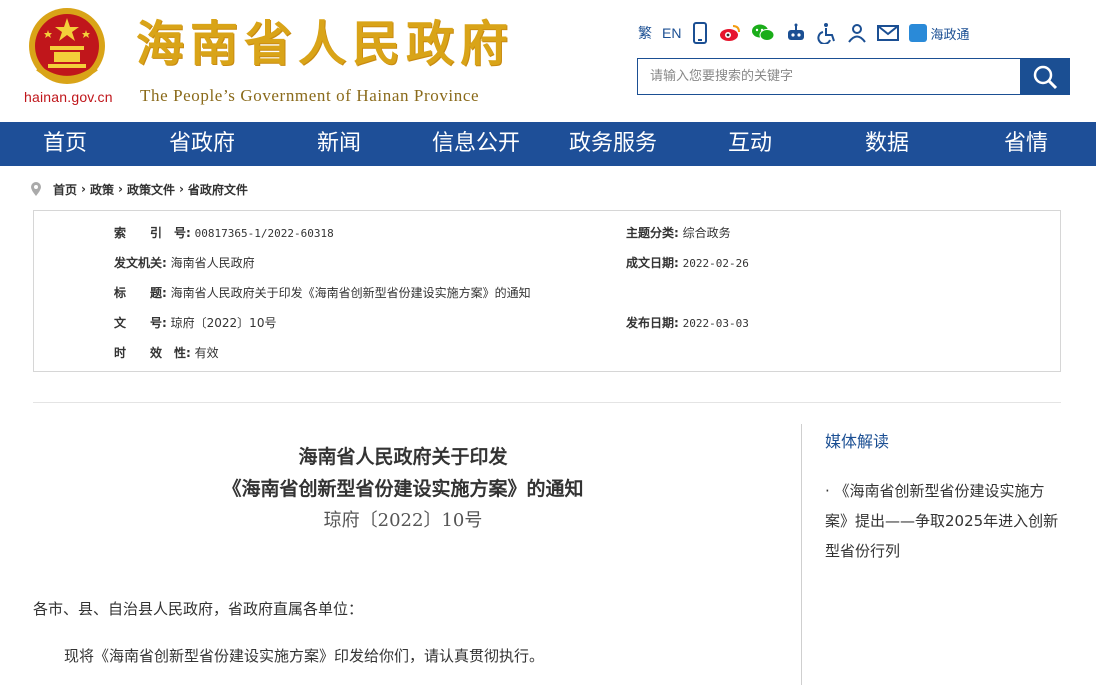 The width and height of the screenshot is (1096, 685). I want to click on nav-item-information-disclosure: 信息公开, so click(476, 144).